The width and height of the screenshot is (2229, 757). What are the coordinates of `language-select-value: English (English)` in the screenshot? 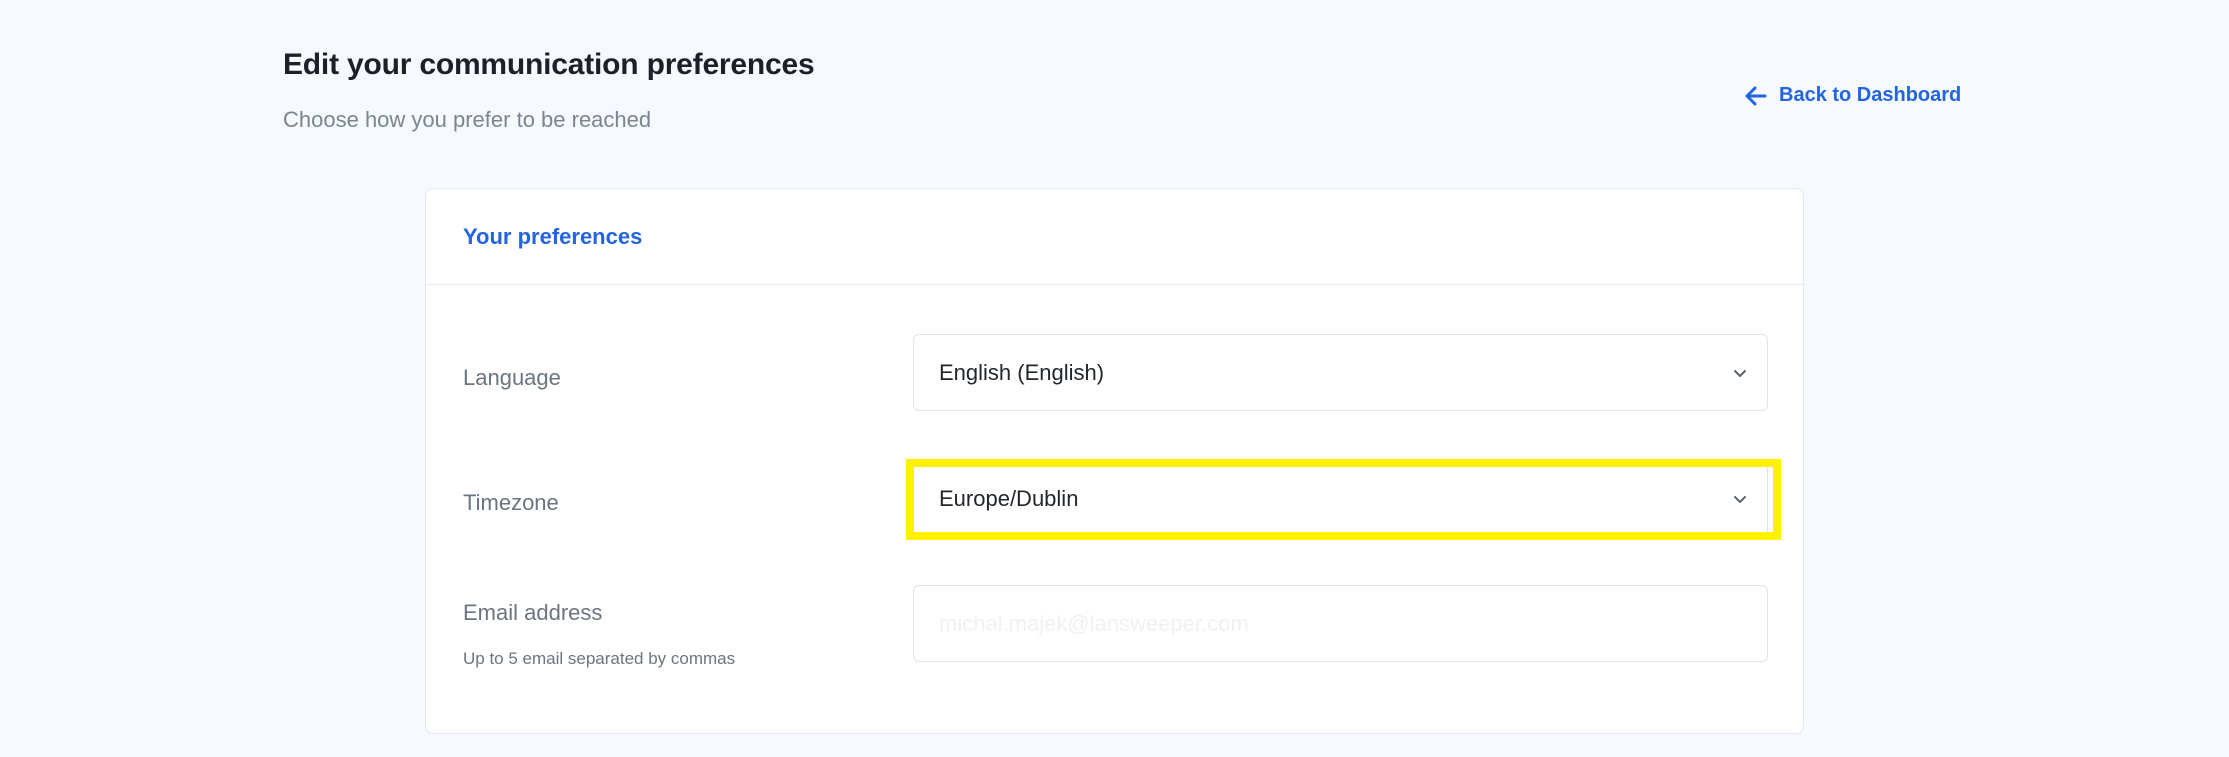 It's located at (1022, 372).